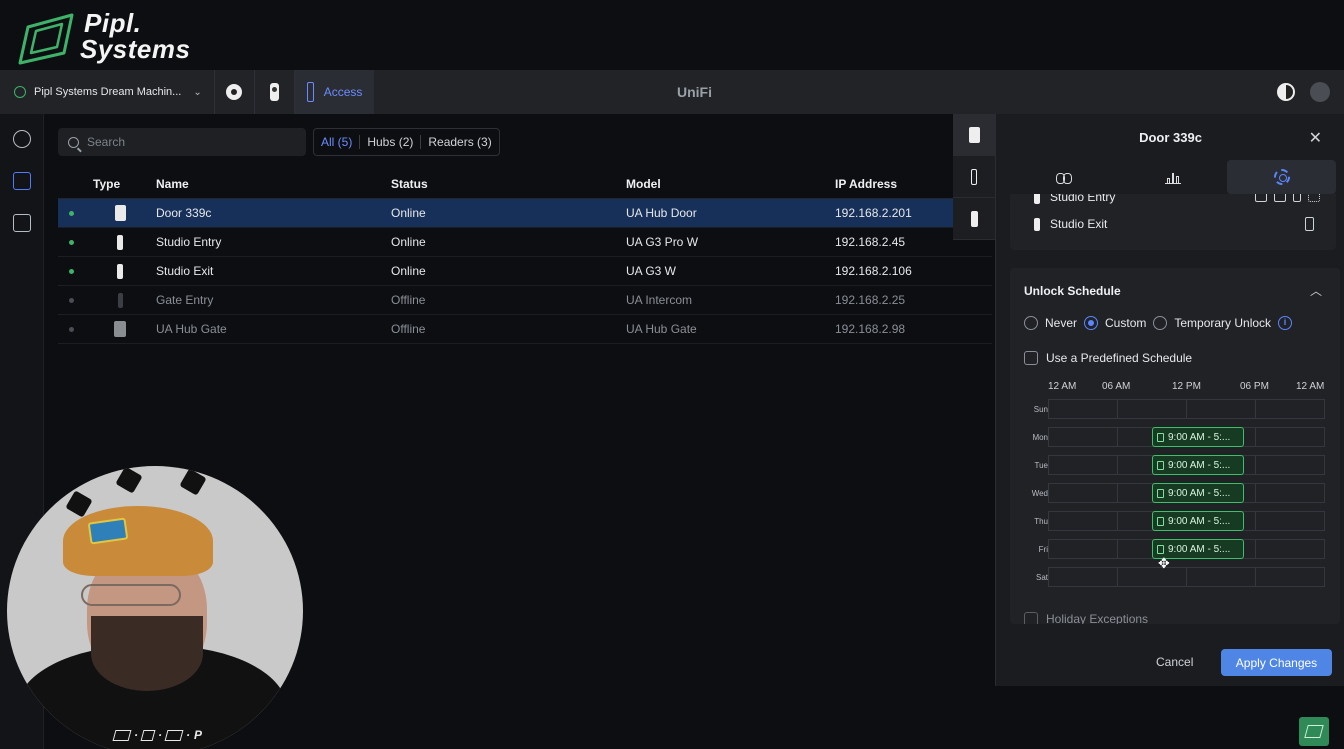 The image size is (1344, 749). I want to click on close-icon: ✕, so click(1315, 138).